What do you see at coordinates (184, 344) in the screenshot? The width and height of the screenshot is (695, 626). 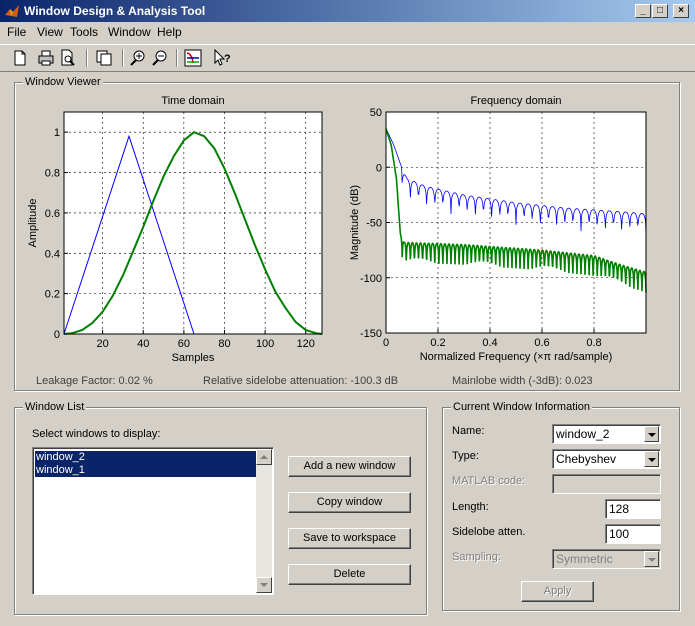 I see `x-tick-label: 60` at bounding box center [184, 344].